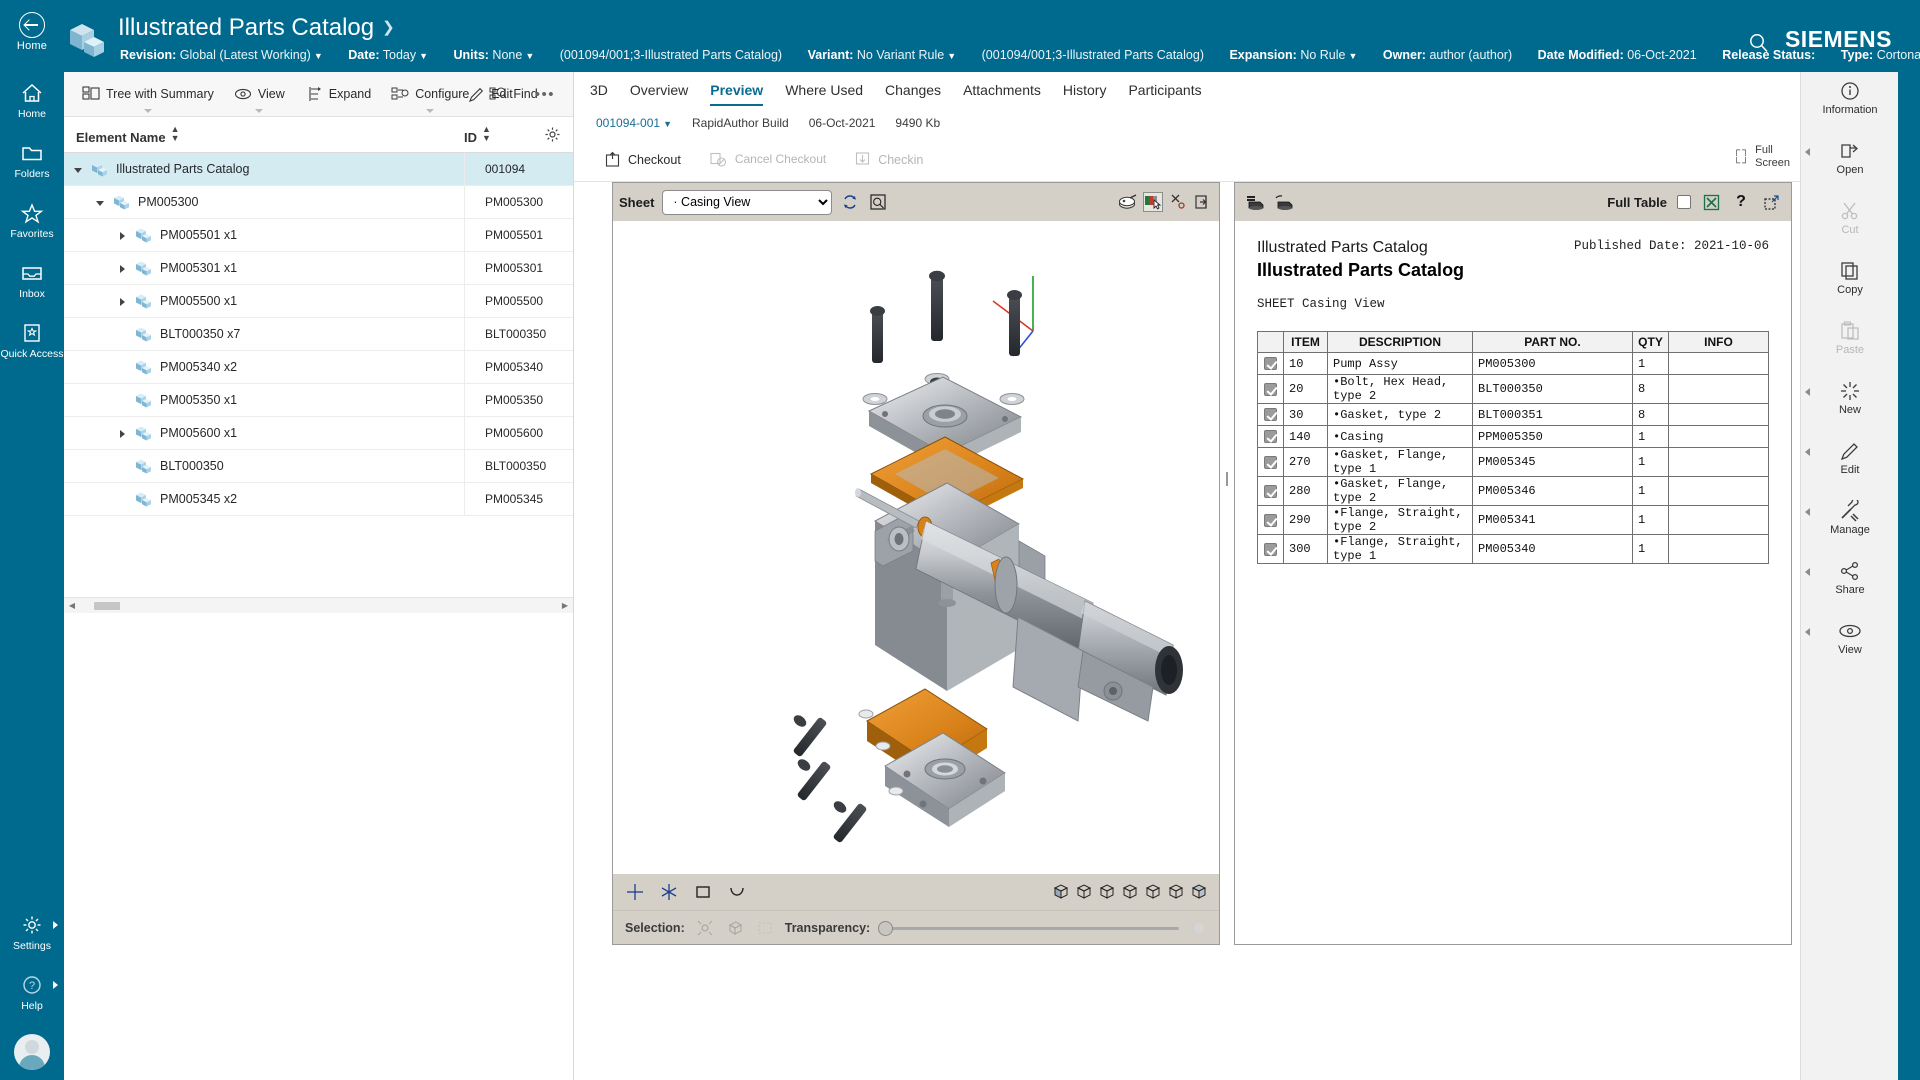  What do you see at coordinates (318, 433) in the screenshot?
I see `tree-row: PM005600 x1 PM005600` at bounding box center [318, 433].